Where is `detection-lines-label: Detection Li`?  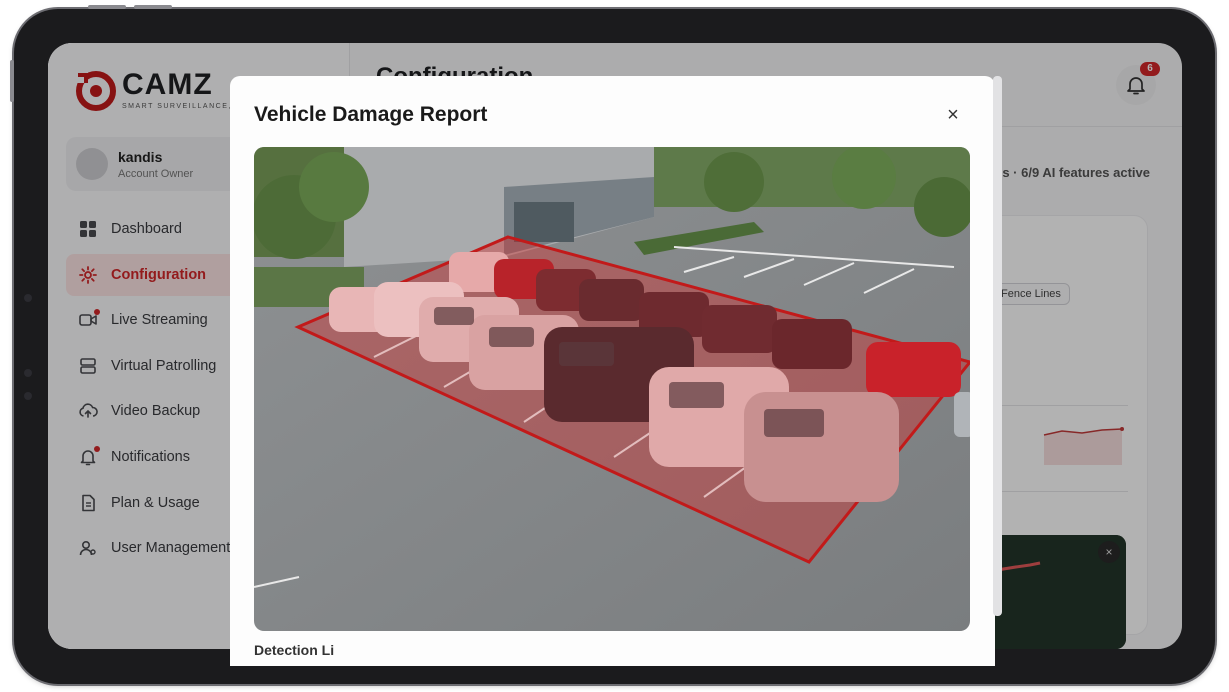
detection-lines-label: Detection Li is located at coordinates (294, 650).